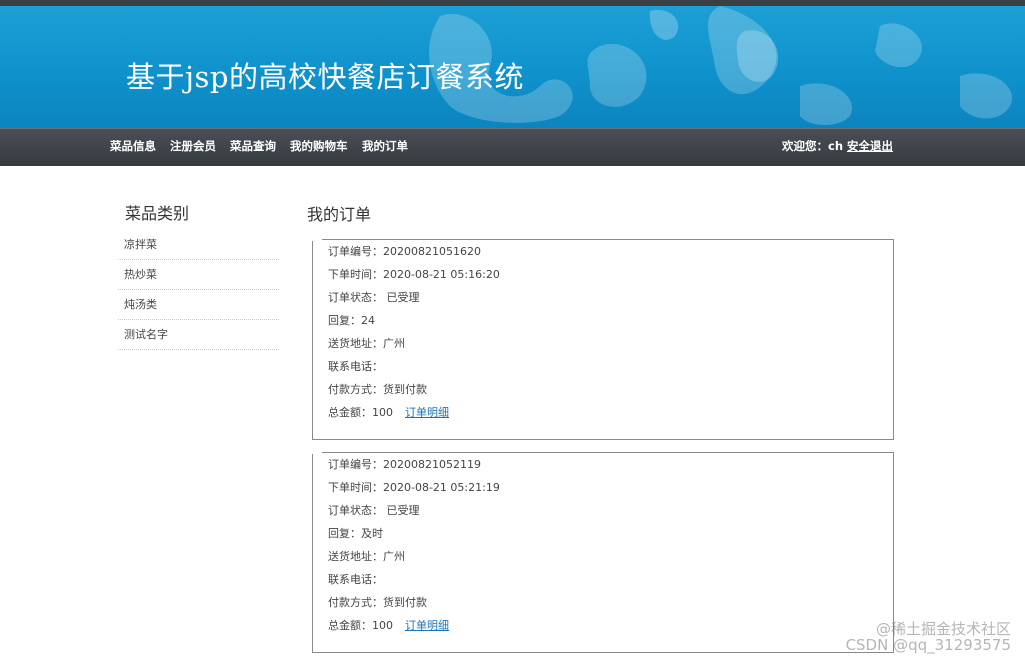 The image size is (1025, 659). Describe the element at coordinates (414, 487) in the screenshot. I see `order-time: 下单时间：2020-08-21 05:21:19` at that location.